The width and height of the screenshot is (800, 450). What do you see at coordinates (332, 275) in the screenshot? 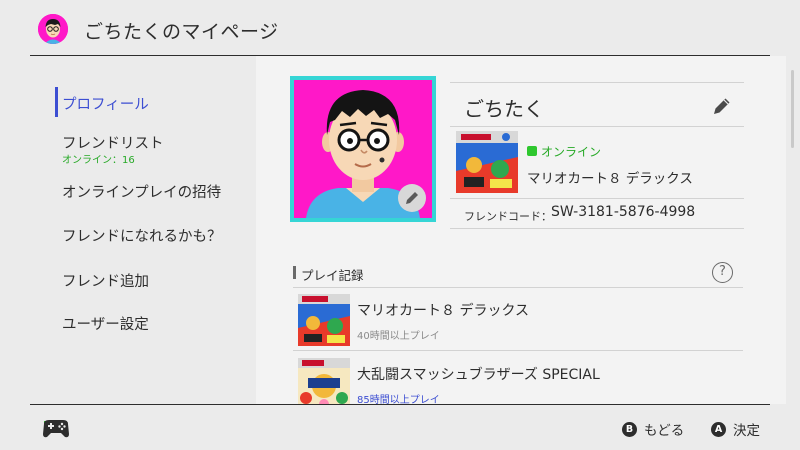
I see `play-history-title: プレイ記録` at bounding box center [332, 275].